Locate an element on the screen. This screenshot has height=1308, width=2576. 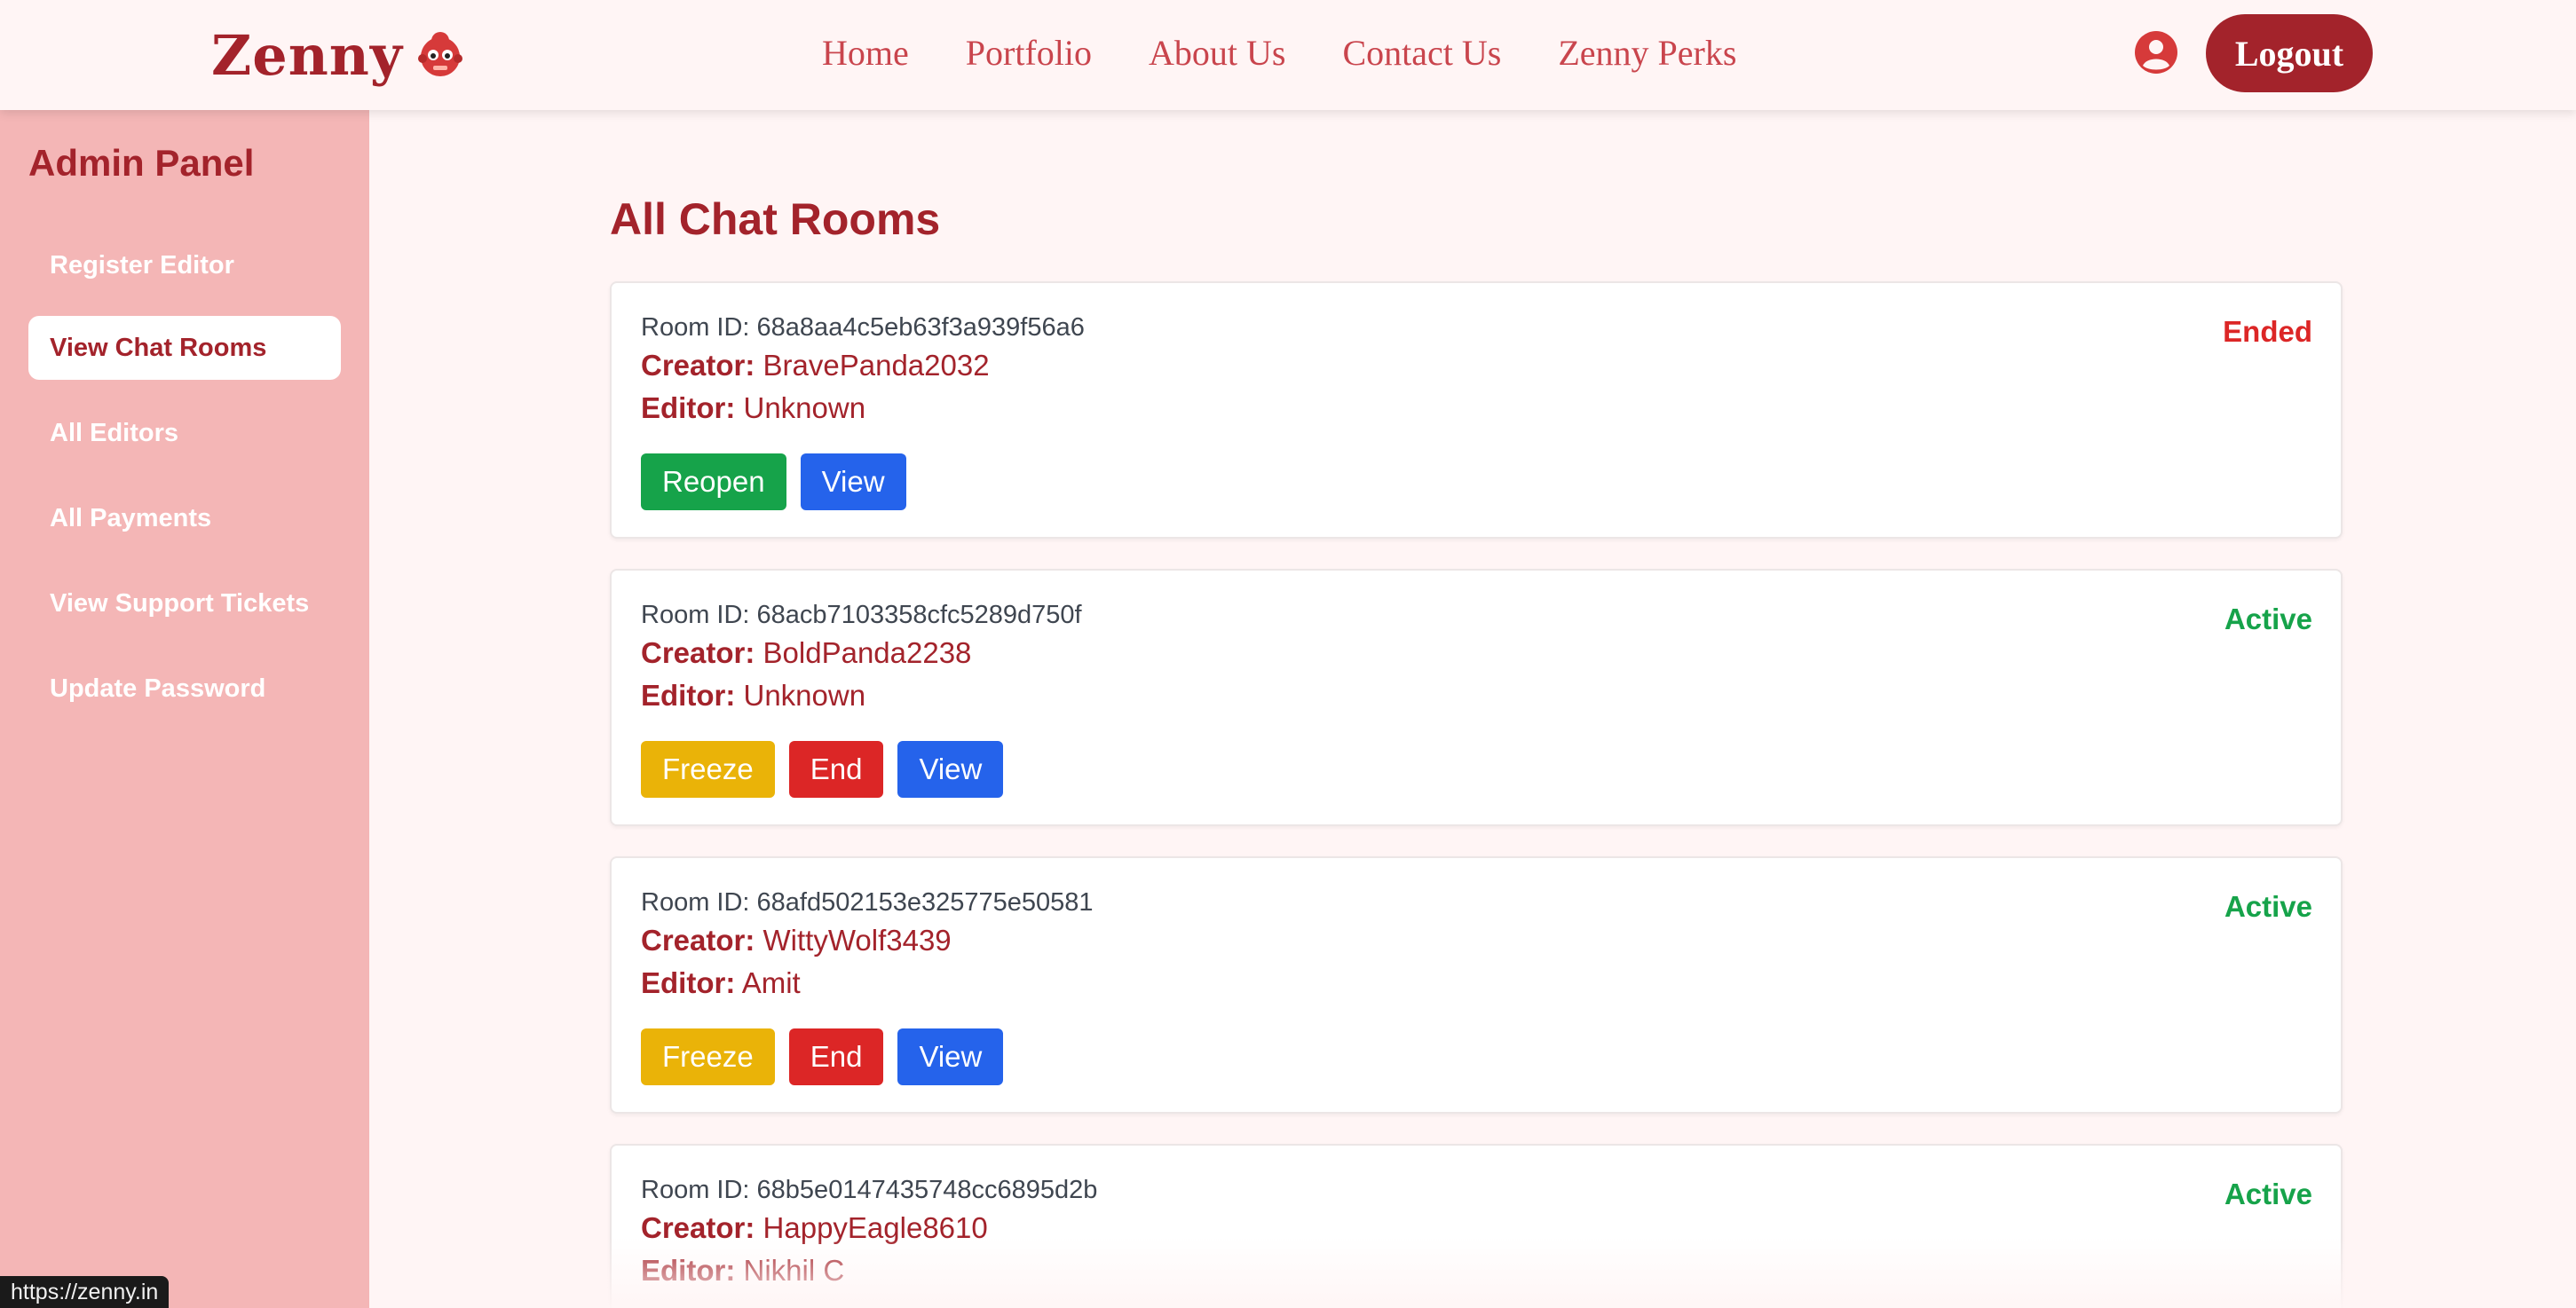
brand-name: Zenny is located at coordinates (307, 55).